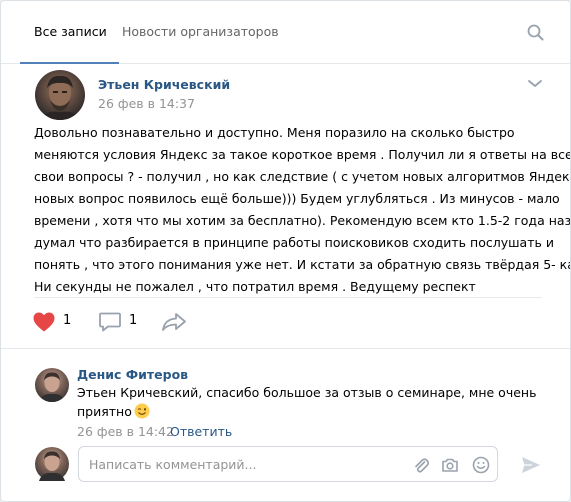 This screenshot has width=571, height=502. Describe the element at coordinates (421, 465) in the screenshot. I see `paperclip-icon` at that location.